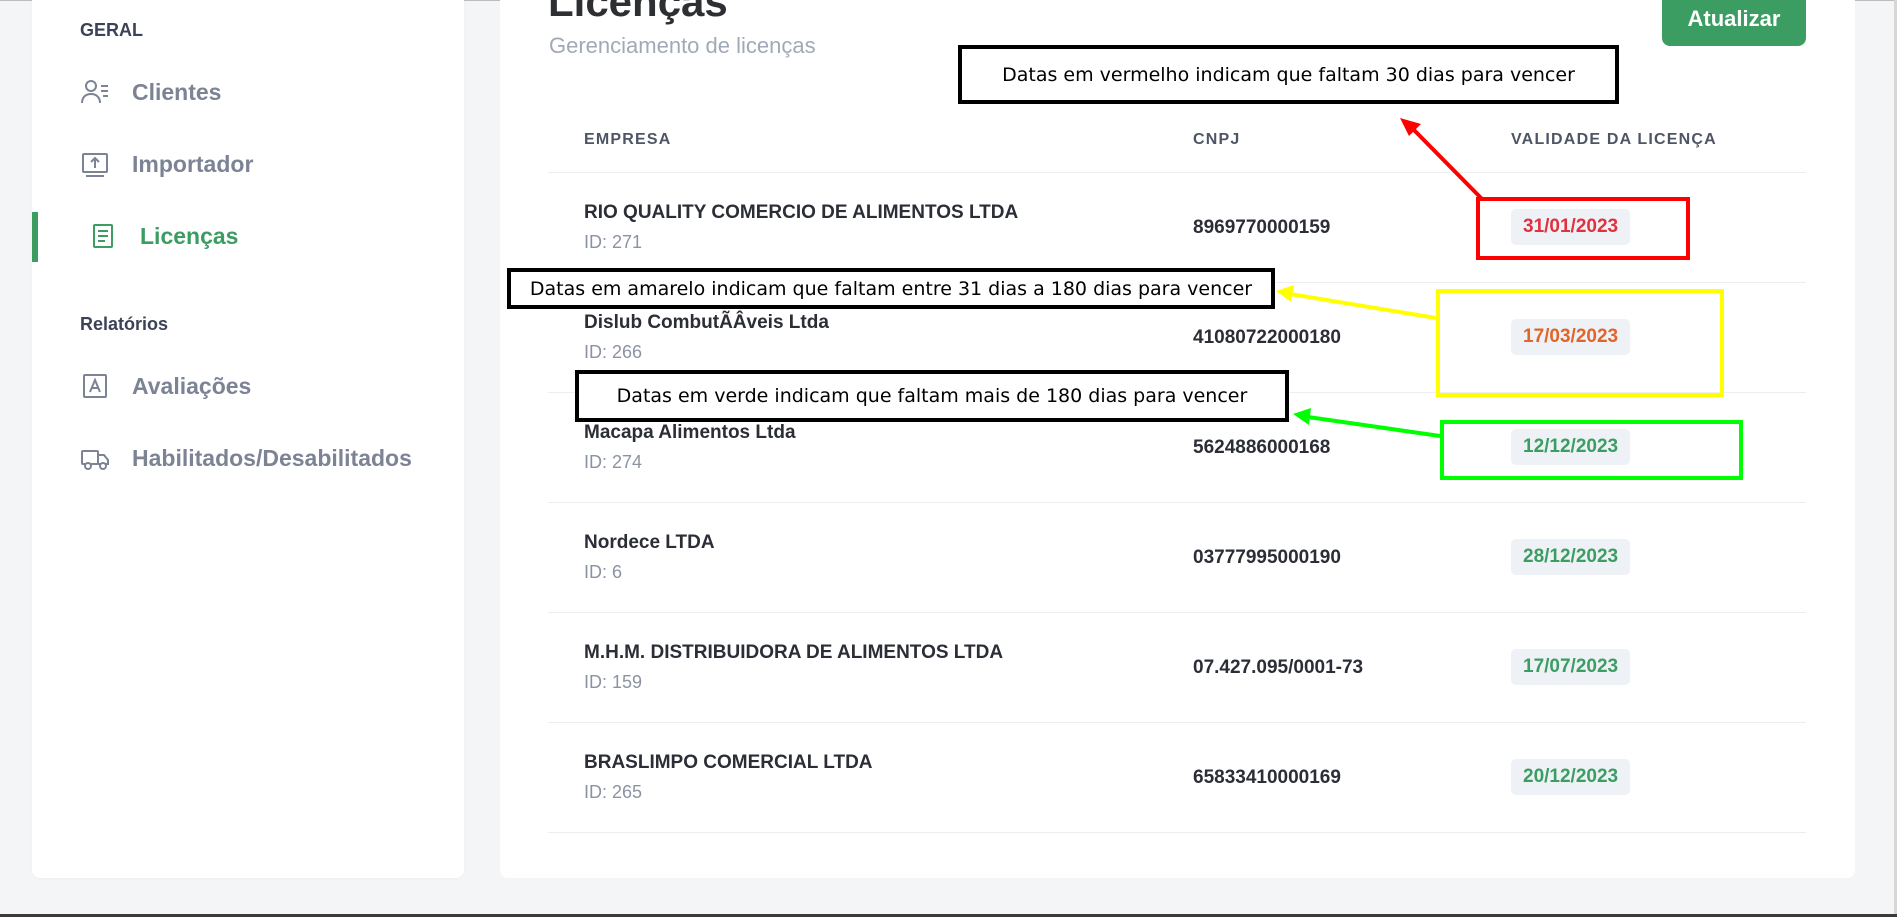 The image size is (1897, 917). I want to click on red-arrow, so click(1447, 163).